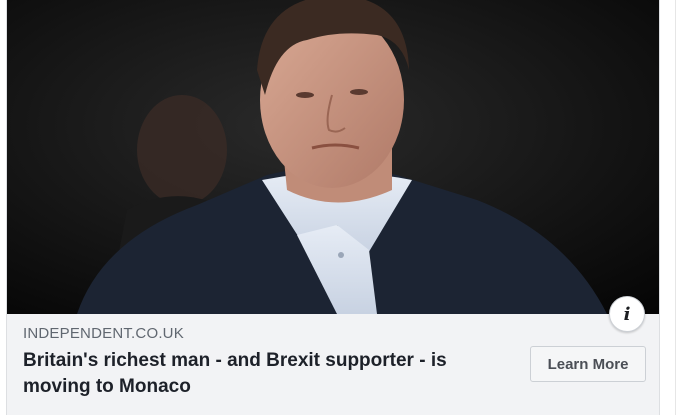 The image size is (683, 415). I want to click on info-icon: i, so click(627, 314).